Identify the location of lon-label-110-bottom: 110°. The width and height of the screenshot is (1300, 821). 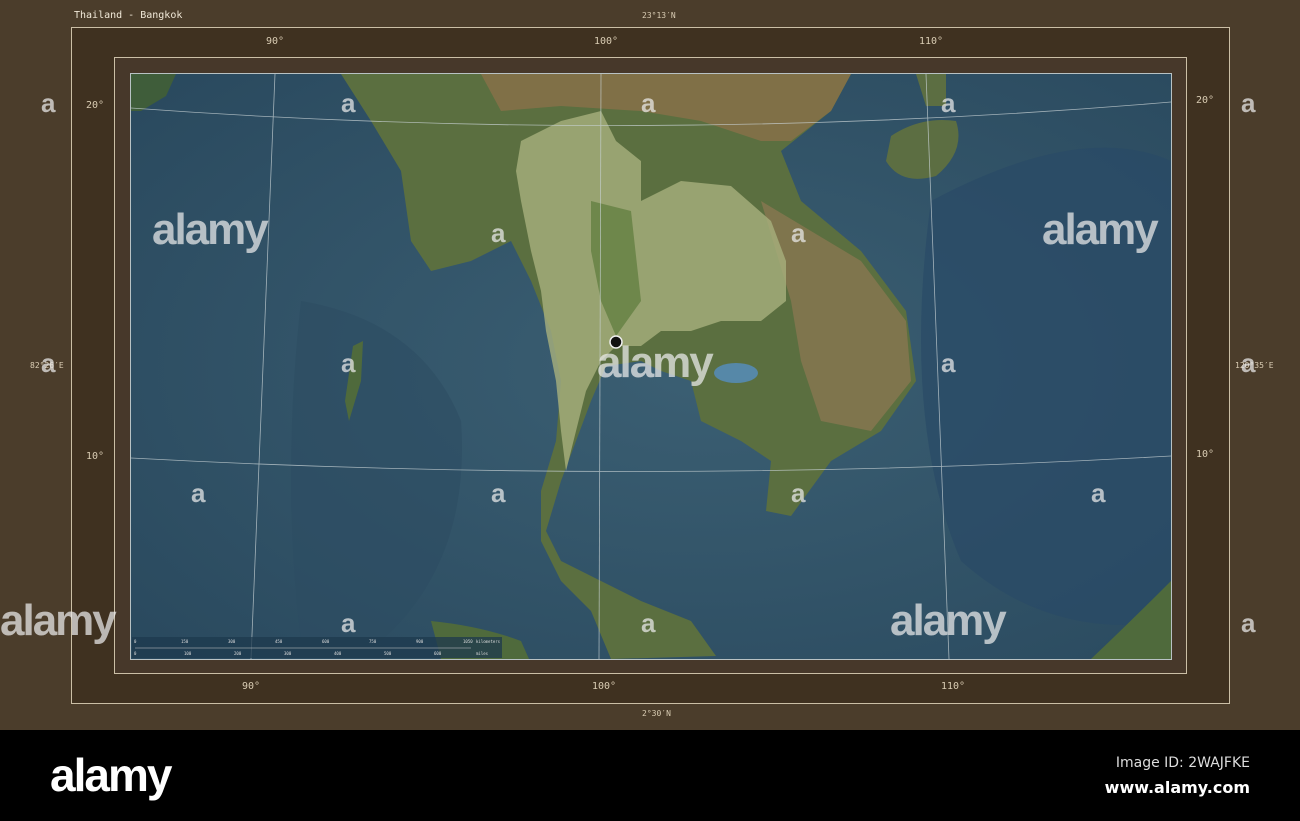
(953, 686).